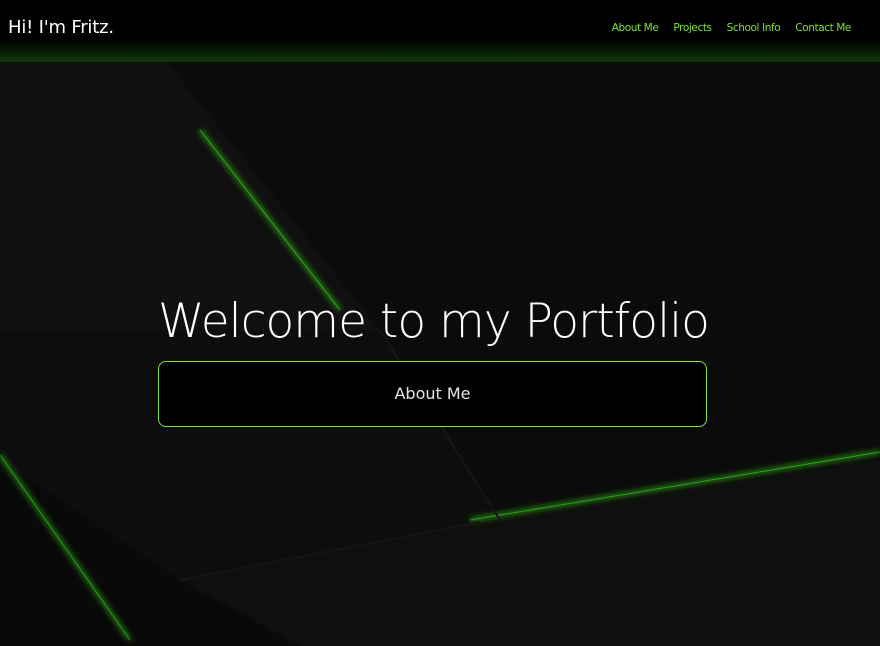 Image resolution: width=880 pixels, height=646 pixels. What do you see at coordinates (434, 321) in the screenshot?
I see `hero-title: Welcome to my Portfolio` at bounding box center [434, 321].